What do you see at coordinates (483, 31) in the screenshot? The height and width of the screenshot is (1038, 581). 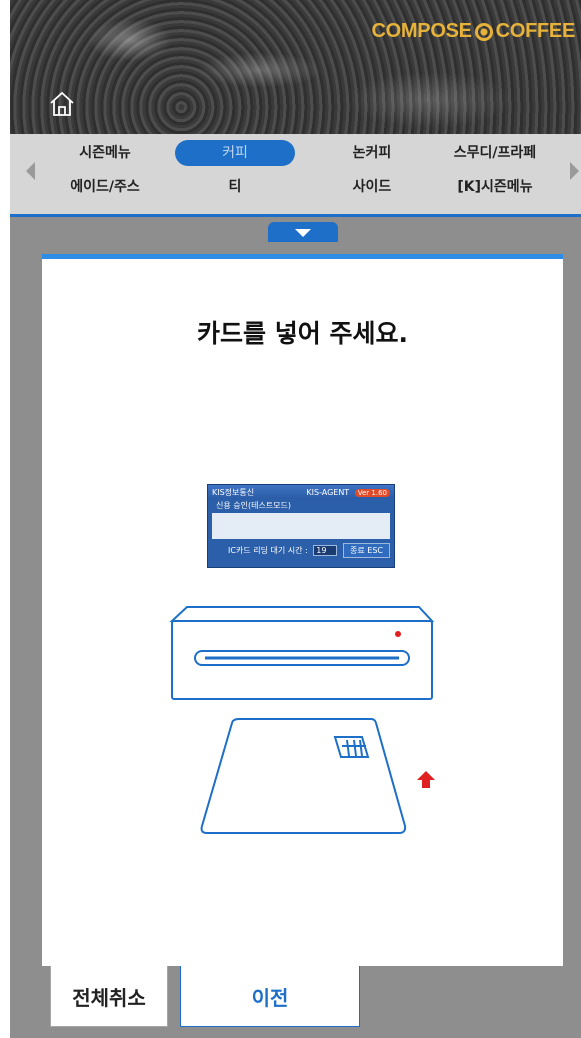 I see `brand-seal-icon` at bounding box center [483, 31].